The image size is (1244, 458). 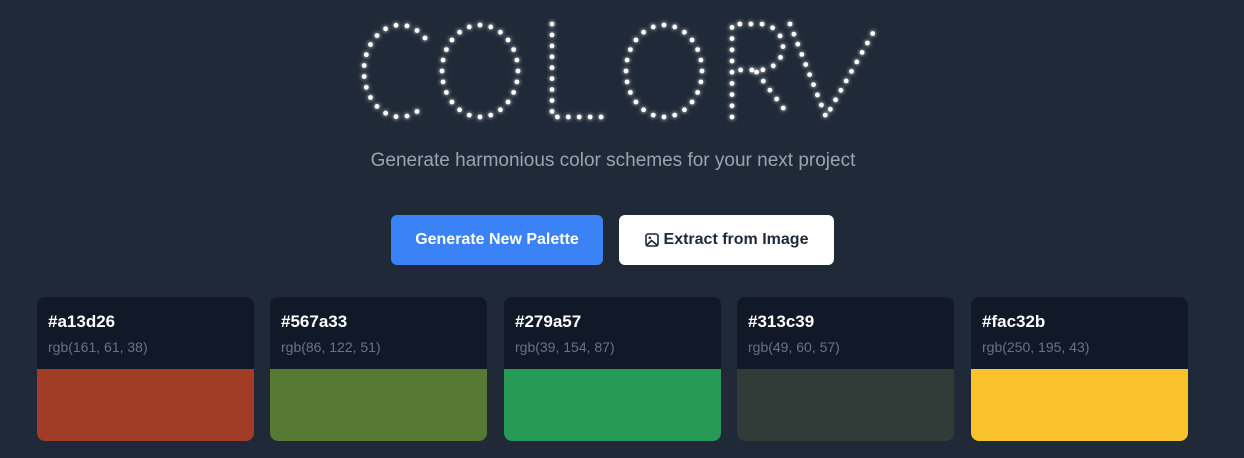 I want to click on color-hex: #567a33, so click(x=384, y=322).